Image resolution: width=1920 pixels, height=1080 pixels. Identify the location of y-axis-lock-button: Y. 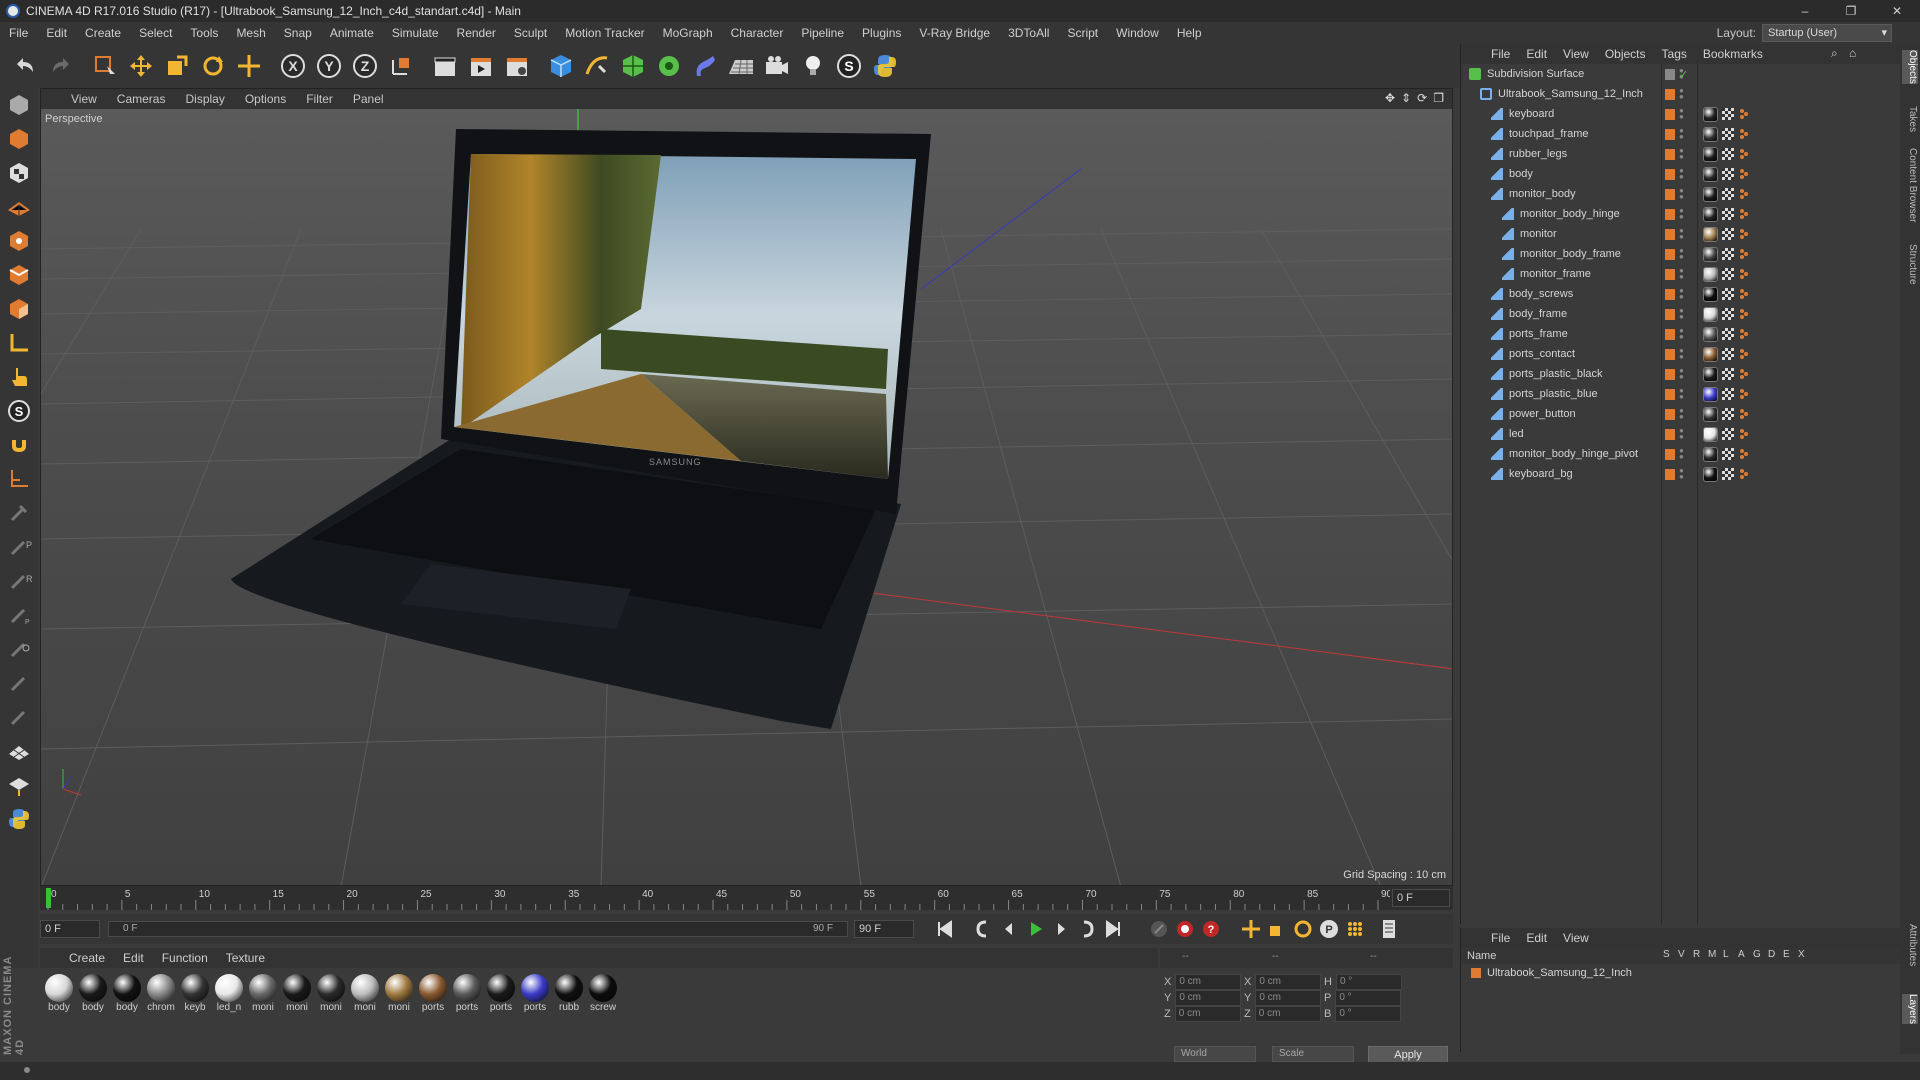
(329, 66).